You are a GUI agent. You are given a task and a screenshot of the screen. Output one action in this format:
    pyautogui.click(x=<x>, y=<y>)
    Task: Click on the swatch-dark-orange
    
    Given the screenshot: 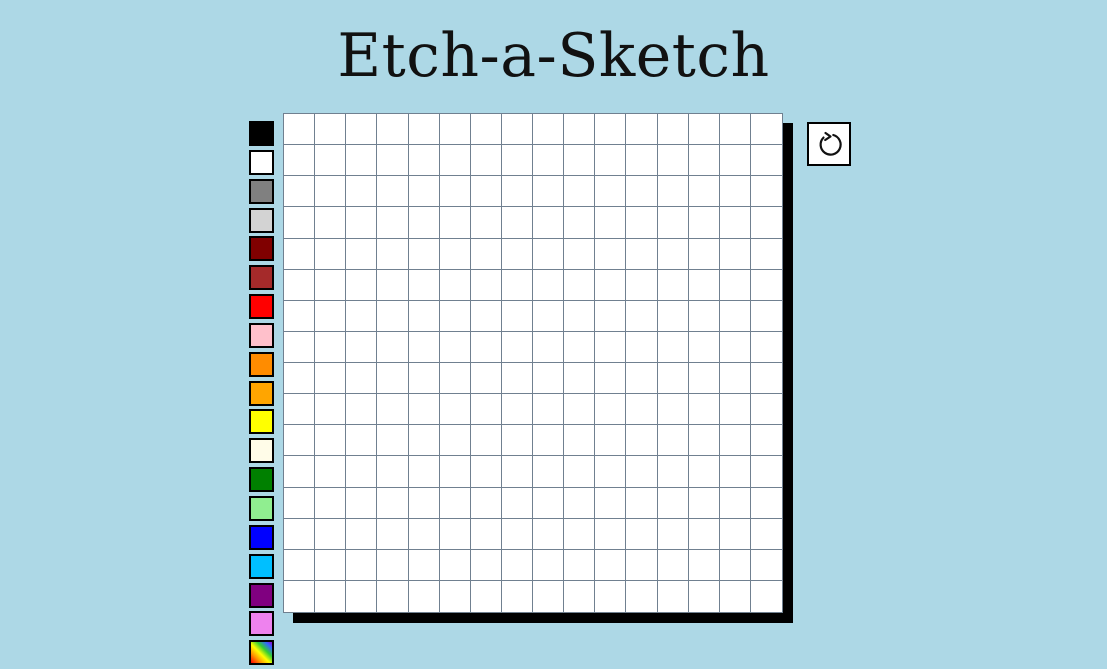 What is the action you would take?
    pyautogui.click(x=261, y=364)
    